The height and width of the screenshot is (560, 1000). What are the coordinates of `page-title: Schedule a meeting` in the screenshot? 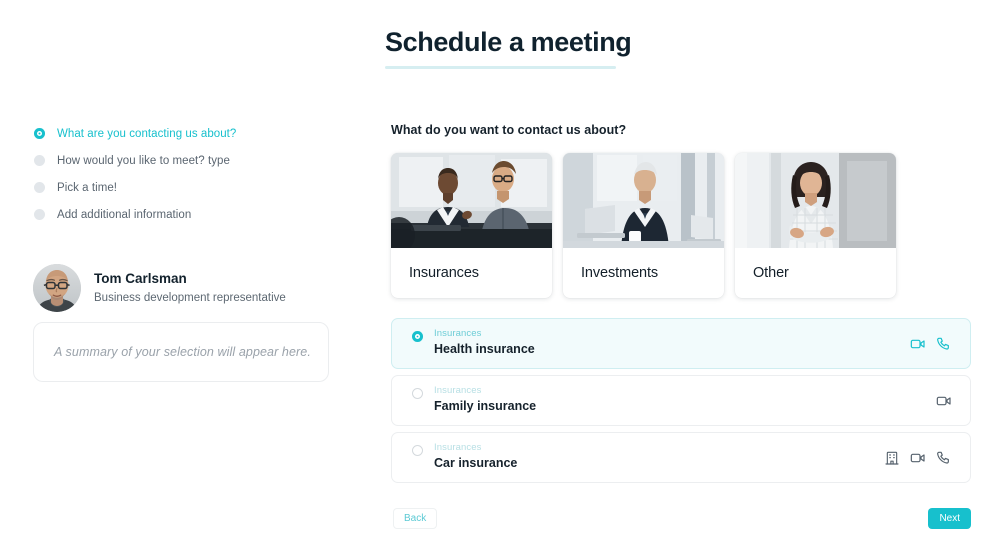 It's located at (508, 42).